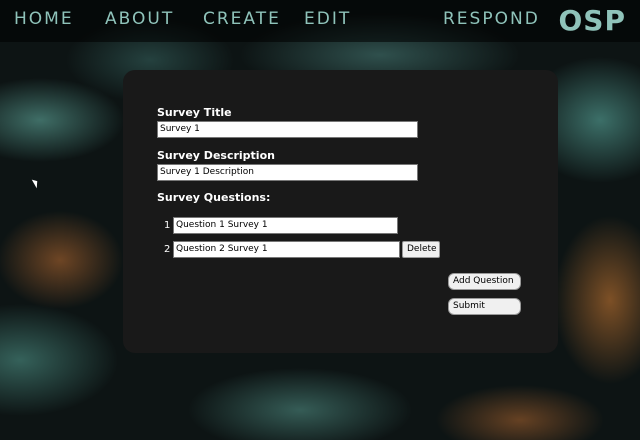 The image size is (640, 440). I want to click on submit-button: Submit, so click(484, 306).